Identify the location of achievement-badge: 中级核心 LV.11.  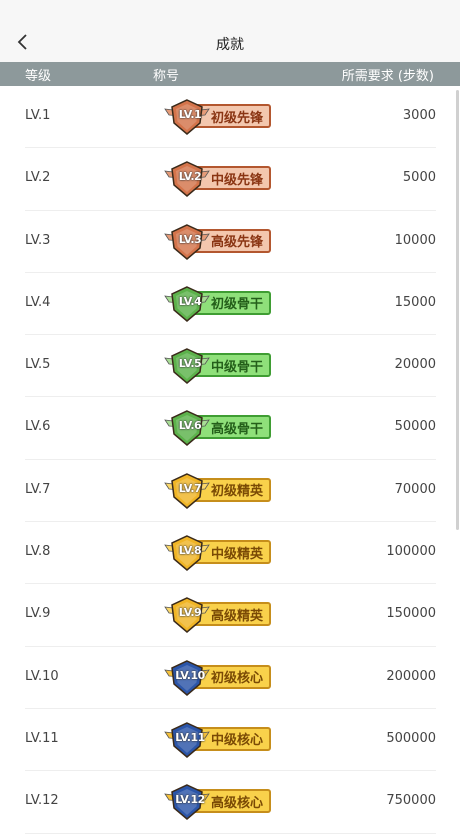
(219, 740).